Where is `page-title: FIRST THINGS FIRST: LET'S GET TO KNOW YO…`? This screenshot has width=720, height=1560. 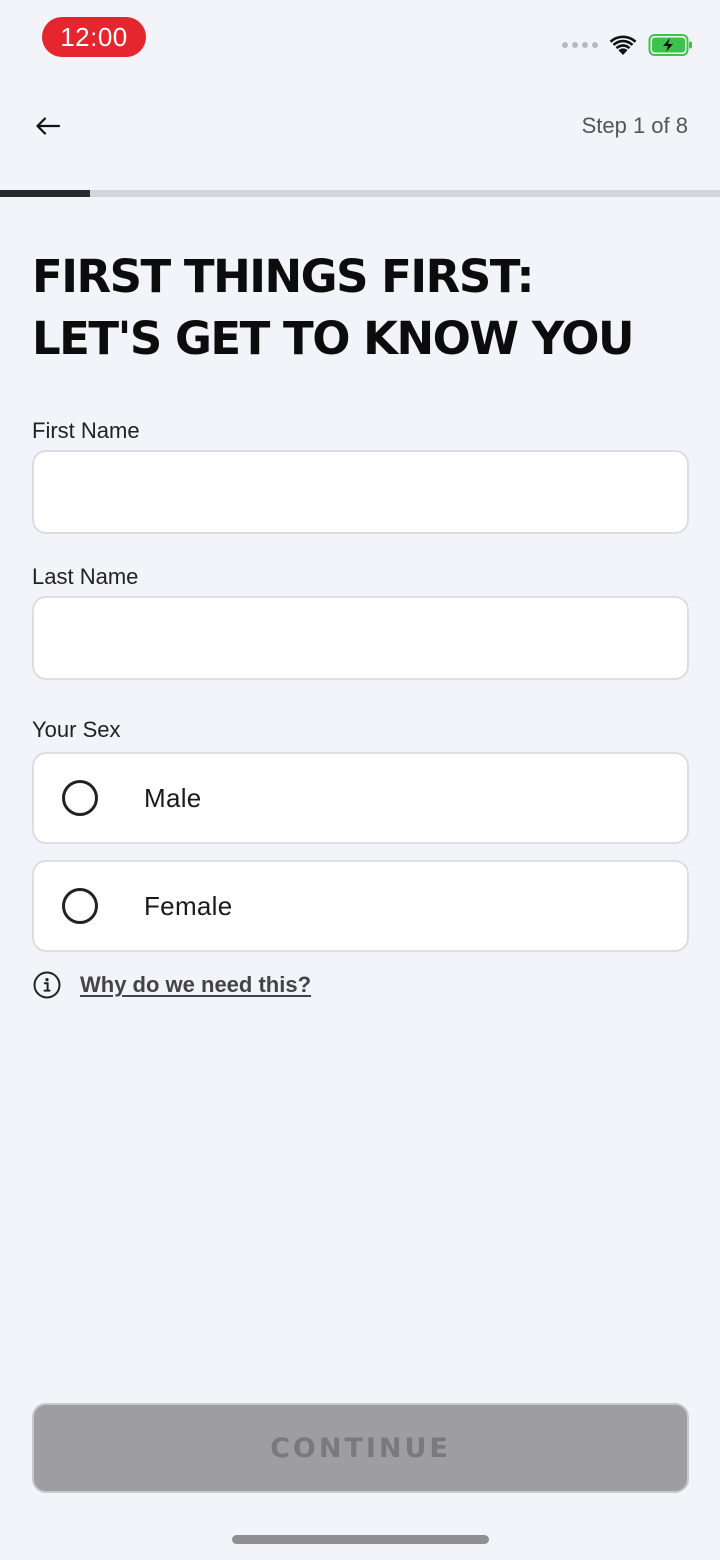
page-title: FIRST THINGS FIRST: LET'S GET TO KNOW YO… is located at coordinates (367, 308).